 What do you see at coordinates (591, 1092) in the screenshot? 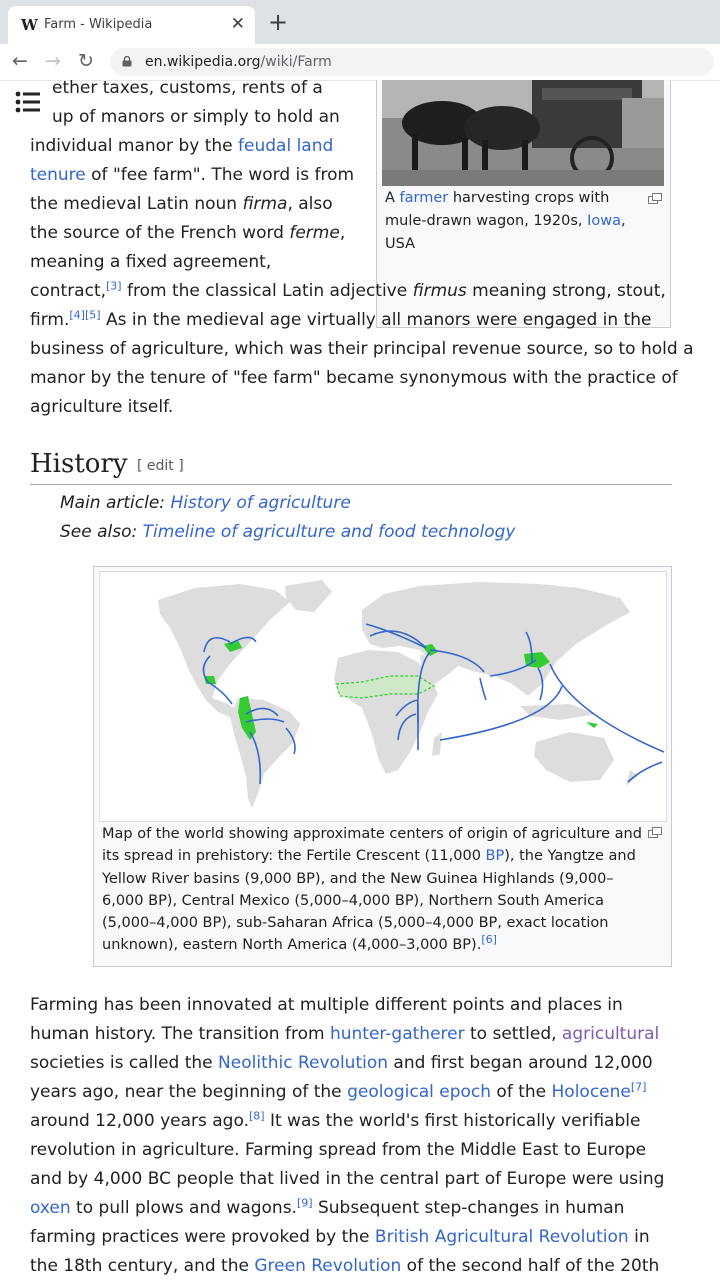
I see `article-link: Holocene` at bounding box center [591, 1092].